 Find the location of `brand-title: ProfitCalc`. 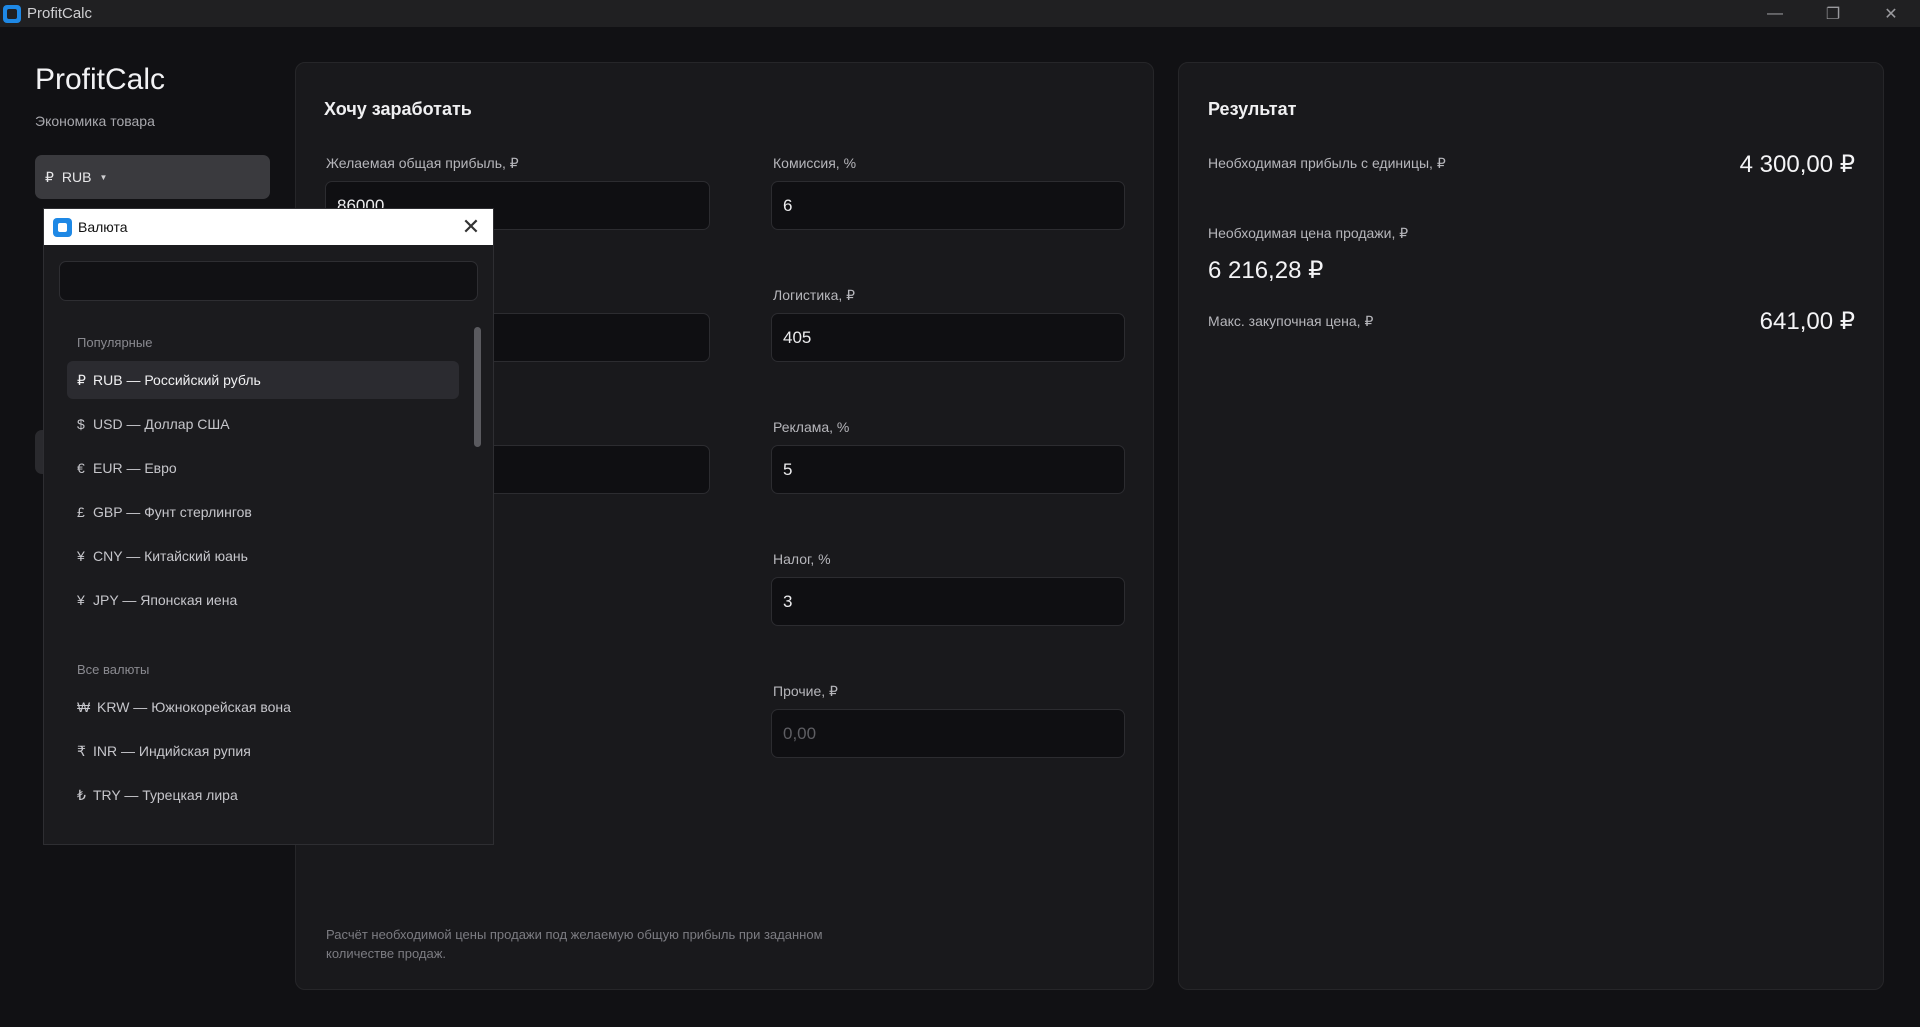

brand-title: ProfitCalc is located at coordinates (100, 79).